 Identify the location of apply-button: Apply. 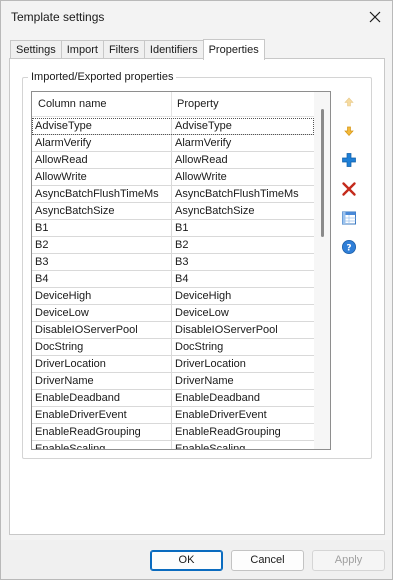
(348, 560).